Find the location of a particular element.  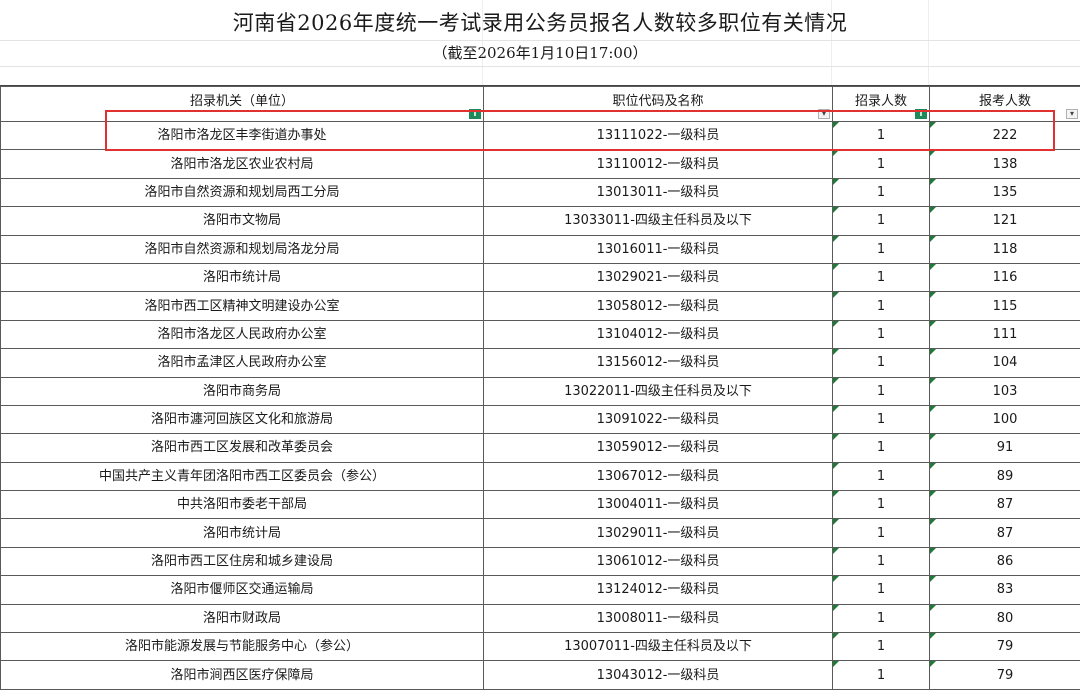

cell-position: 13156012-一级科员 is located at coordinates (658, 363).